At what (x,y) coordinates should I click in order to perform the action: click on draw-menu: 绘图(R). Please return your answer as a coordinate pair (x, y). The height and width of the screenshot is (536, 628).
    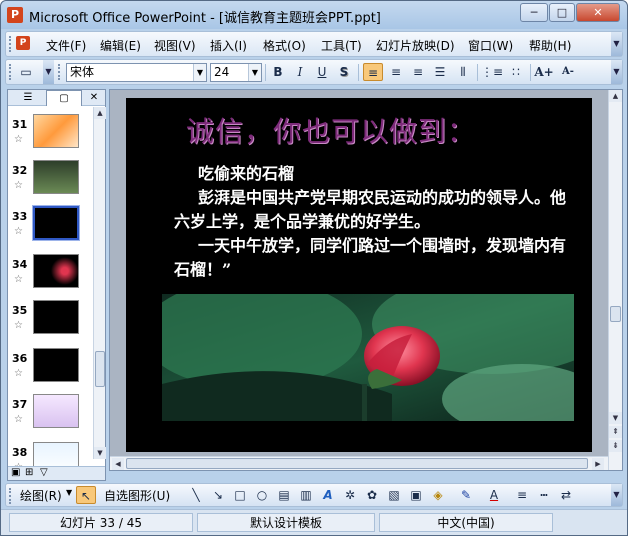
    Looking at the image, I should click on (41, 495).